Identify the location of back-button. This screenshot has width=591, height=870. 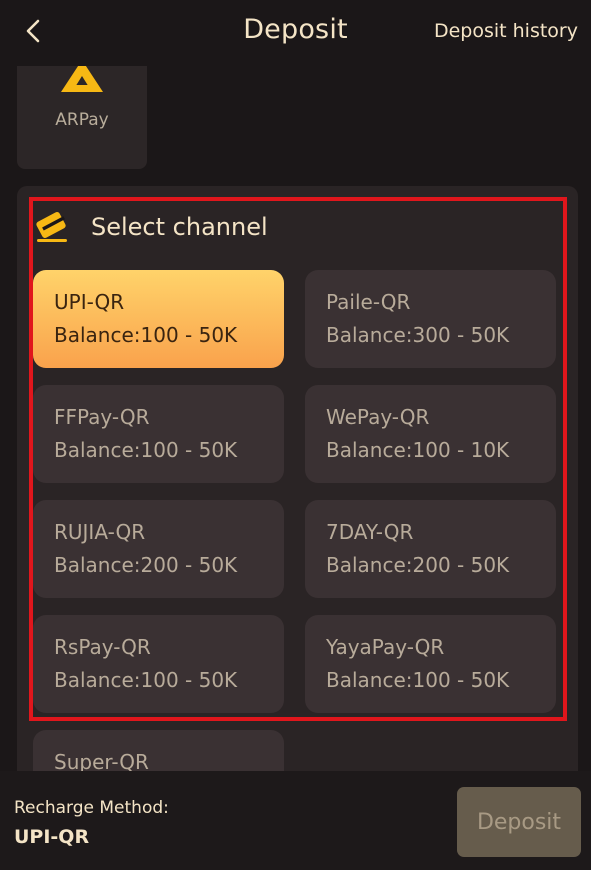
(33, 31).